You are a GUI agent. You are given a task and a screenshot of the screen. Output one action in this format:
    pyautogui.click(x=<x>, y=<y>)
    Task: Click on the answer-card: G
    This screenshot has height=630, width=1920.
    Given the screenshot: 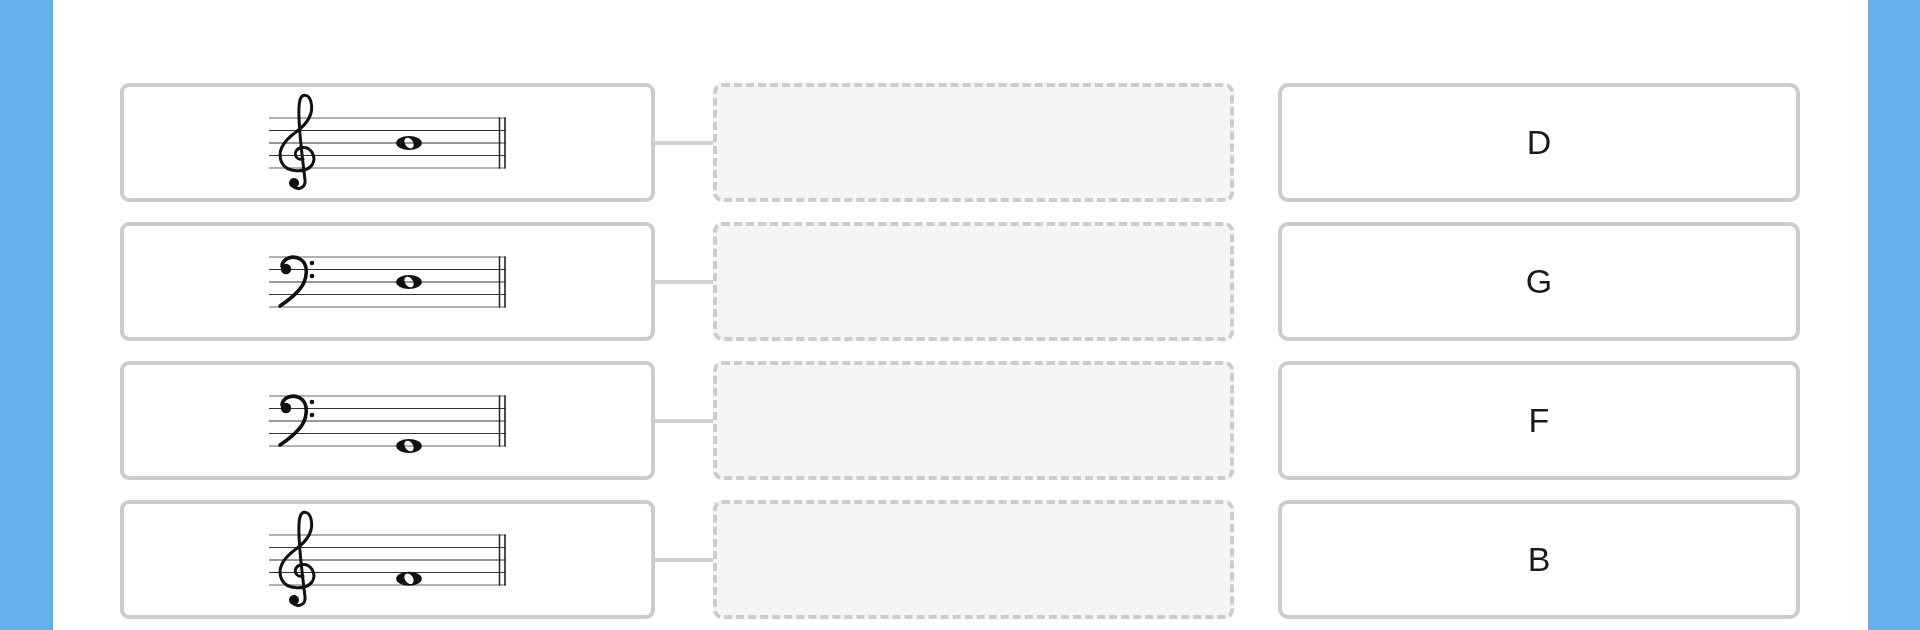 What is the action you would take?
    pyautogui.click(x=1539, y=281)
    